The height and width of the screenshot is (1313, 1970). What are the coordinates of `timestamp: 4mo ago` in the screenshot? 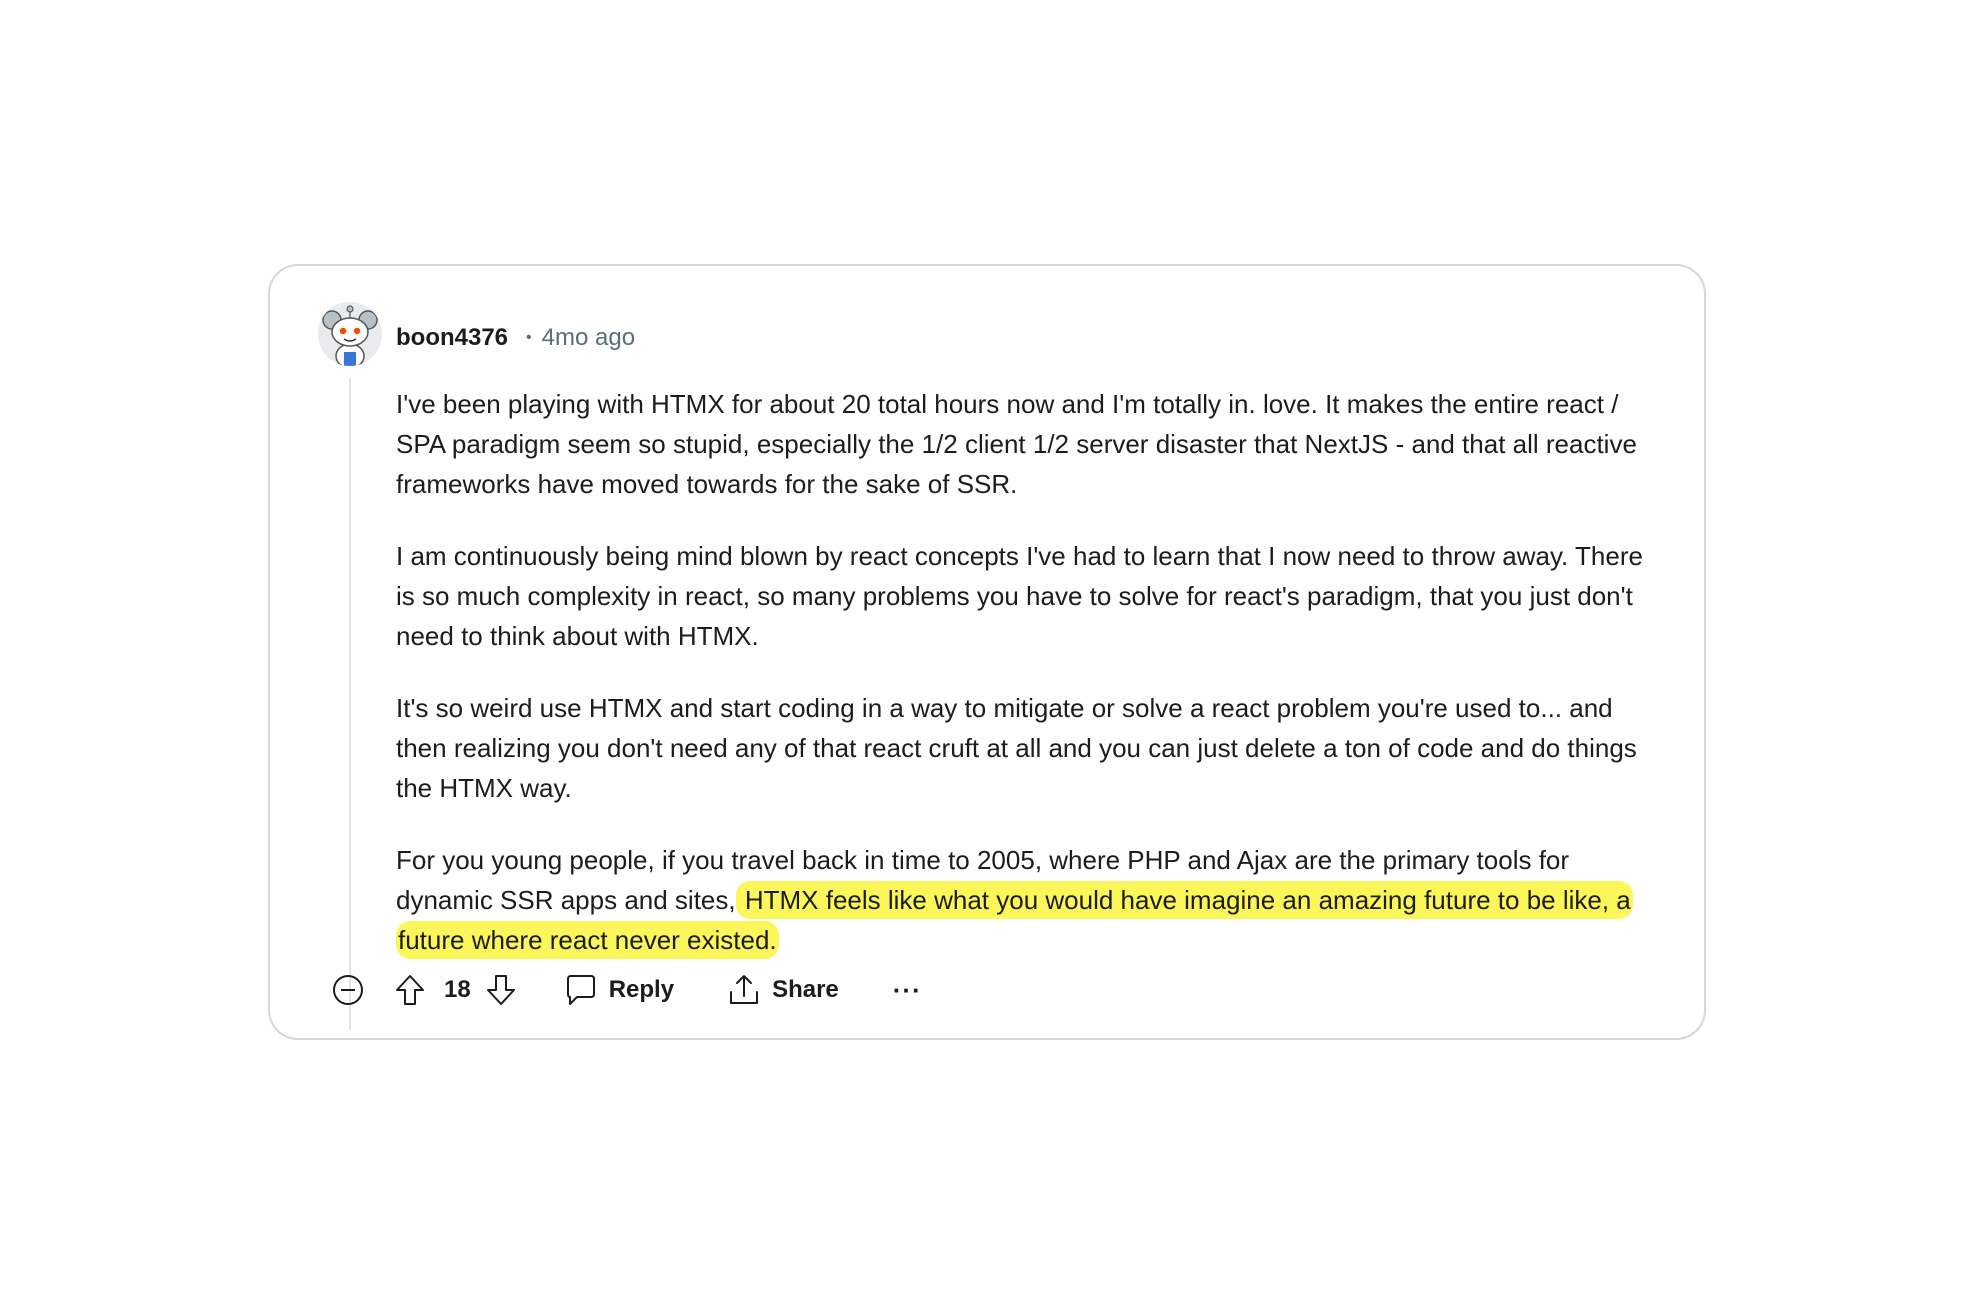 It's located at (588, 338).